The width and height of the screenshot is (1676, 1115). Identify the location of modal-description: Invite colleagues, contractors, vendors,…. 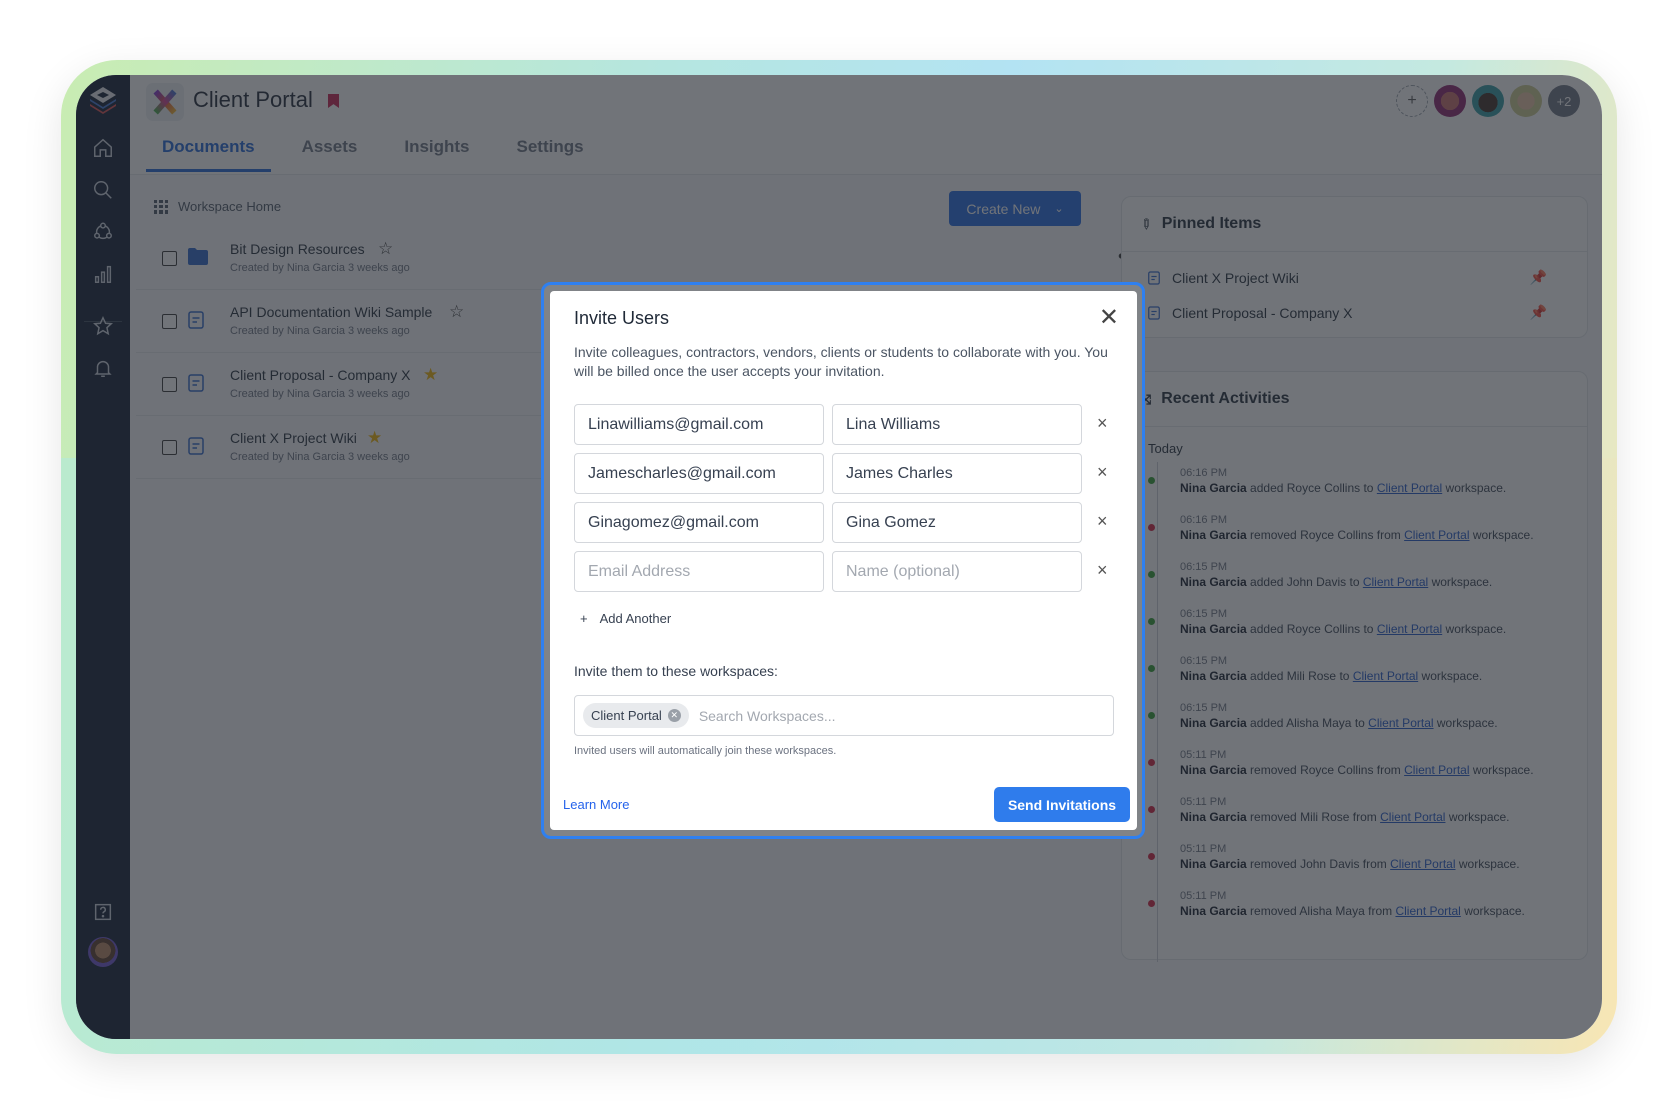
(841, 361).